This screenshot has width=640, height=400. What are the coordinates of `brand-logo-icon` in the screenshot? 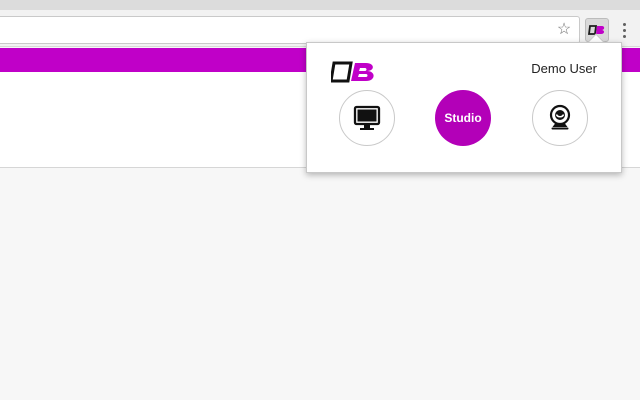 It's located at (354, 72).